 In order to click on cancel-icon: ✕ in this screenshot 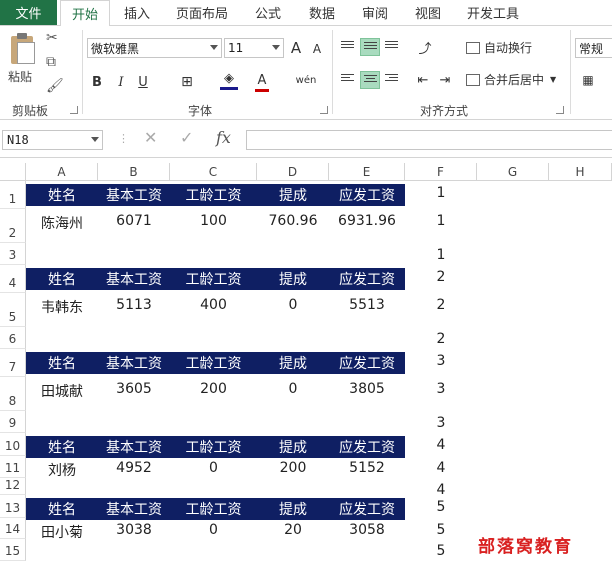, I will do `click(150, 137)`.